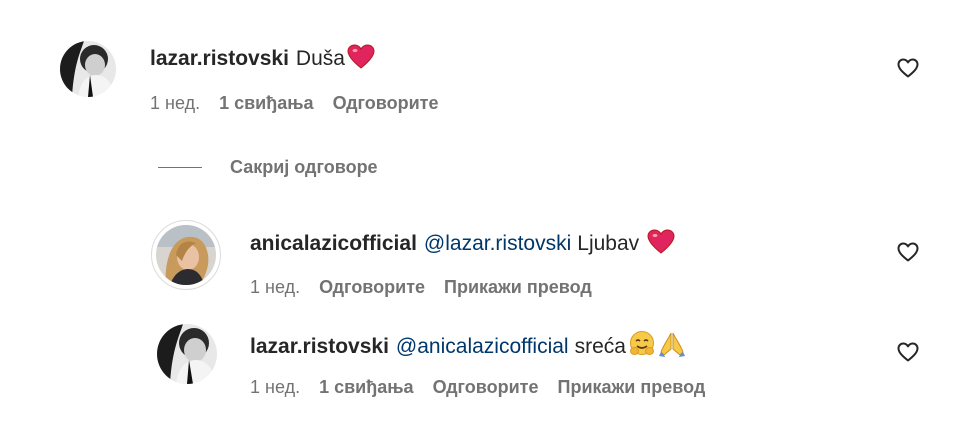 Image resolution: width=959 pixels, height=426 pixels. I want to click on comment-line: lazar.ristovski @anicalazicofficial sreća, so click(468, 347).